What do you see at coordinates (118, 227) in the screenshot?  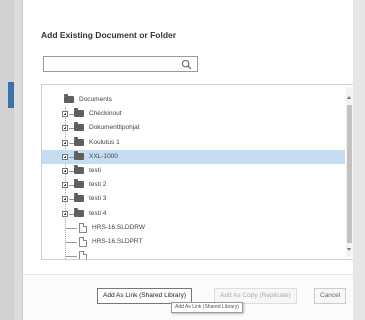 I see `tree-item-label: HRS-16.SLDDRW` at bounding box center [118, 227].